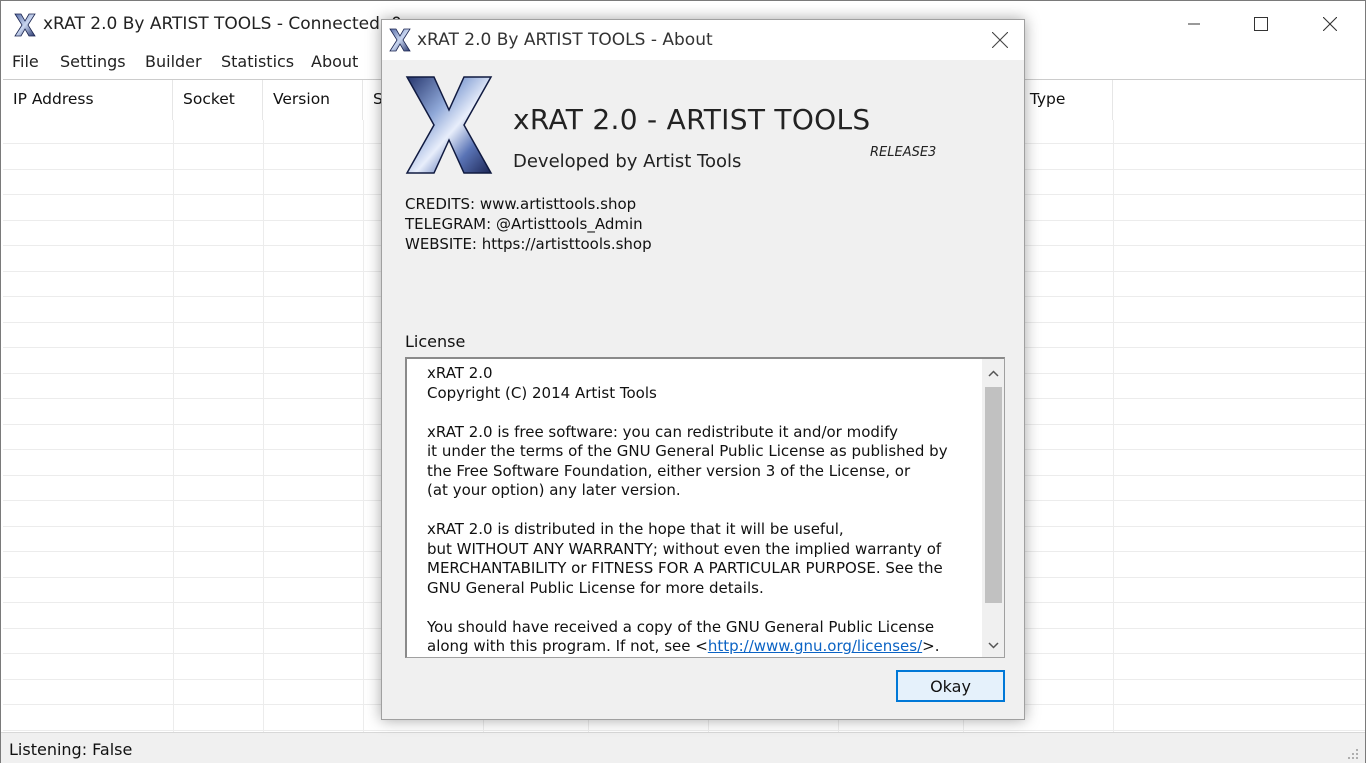  What do you see at coordinates (218, 100) in the screenshot?
I see `column-header-socket: Socket` at bounding box center [218, 100].